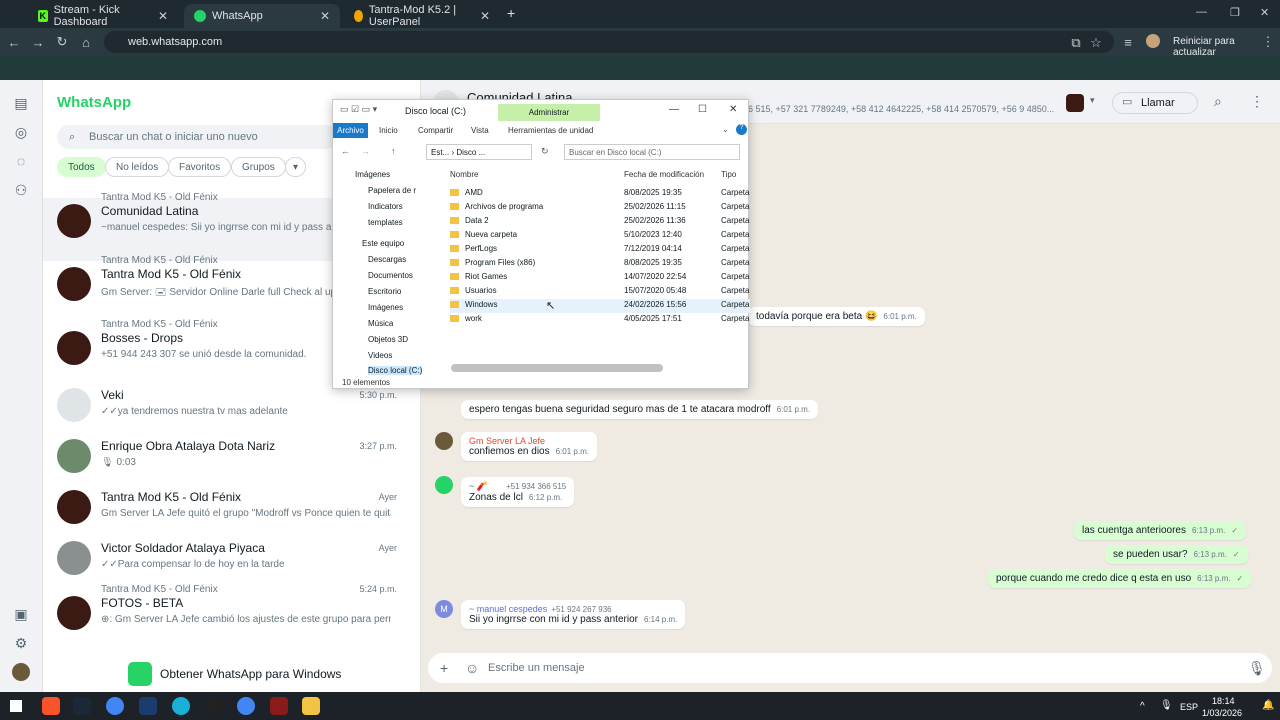  I want to click on steam-icon, so click(82, 706).